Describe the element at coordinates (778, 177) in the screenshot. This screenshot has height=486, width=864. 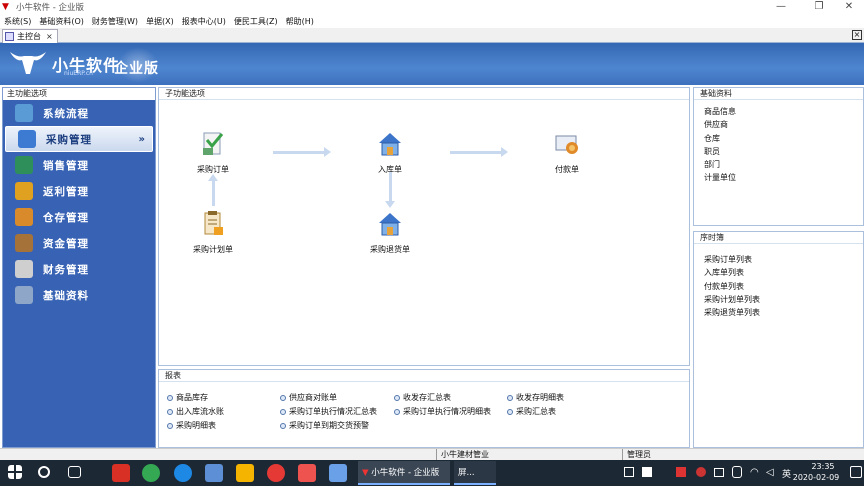
I see `base-link-units: 计量单位` at that location.